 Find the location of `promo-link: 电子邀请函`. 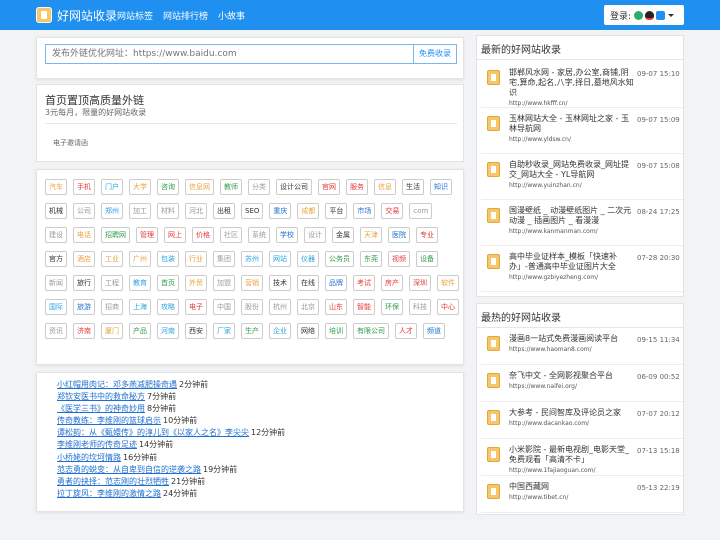

promo-link: 电子邀请函 is located at coordinates (70, 143).